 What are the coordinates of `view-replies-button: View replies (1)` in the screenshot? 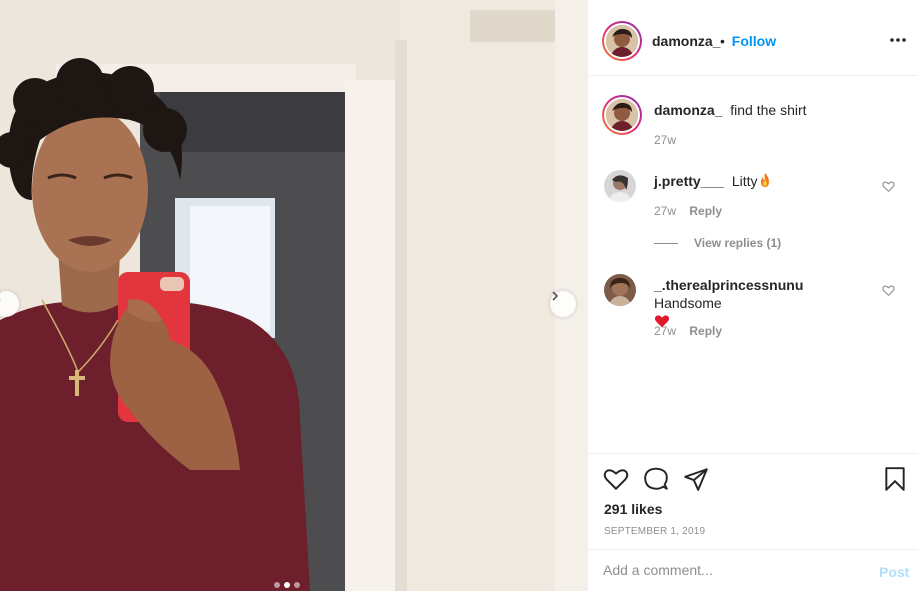 It's located at (717, 243).